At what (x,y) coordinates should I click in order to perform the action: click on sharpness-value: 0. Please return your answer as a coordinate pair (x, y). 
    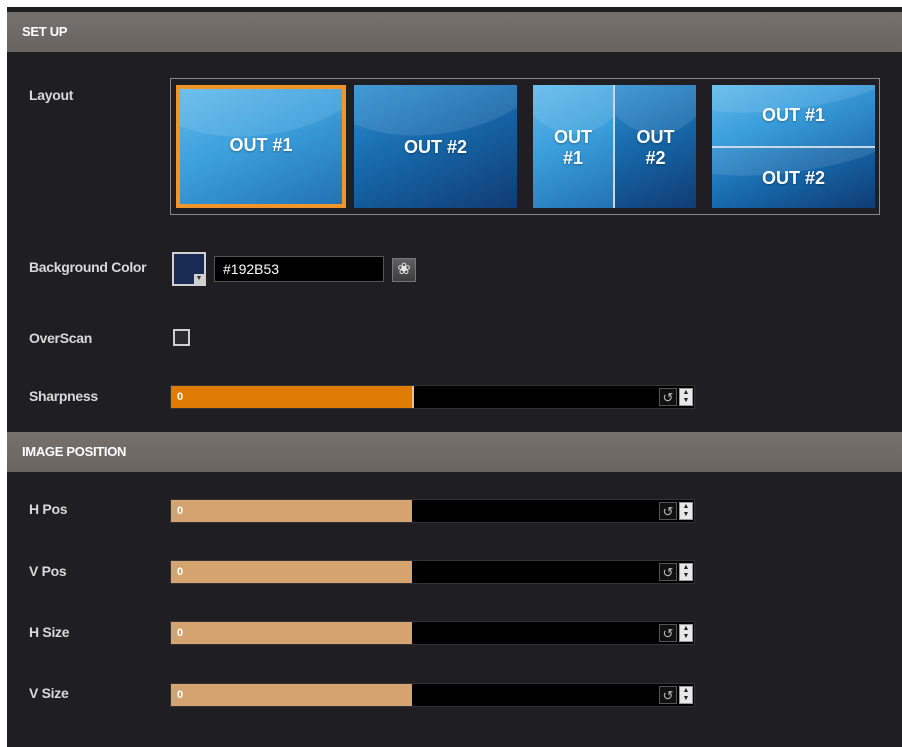
    Looking at the image, I should click on (180, 397).